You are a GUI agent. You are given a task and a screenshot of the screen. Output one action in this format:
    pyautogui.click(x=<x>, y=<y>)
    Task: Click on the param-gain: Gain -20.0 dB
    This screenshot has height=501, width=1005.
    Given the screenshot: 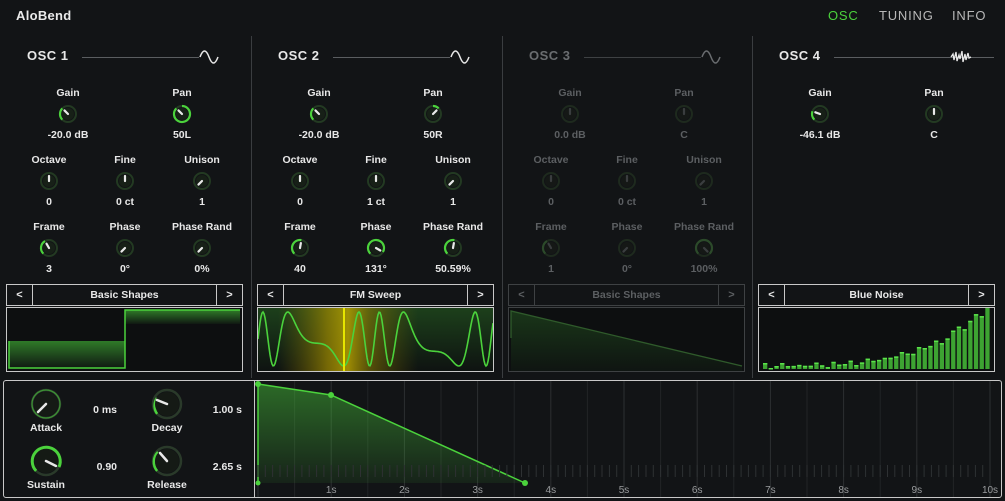 What is the action you would take?
    pyautogui.click(x=319, y=114)
    